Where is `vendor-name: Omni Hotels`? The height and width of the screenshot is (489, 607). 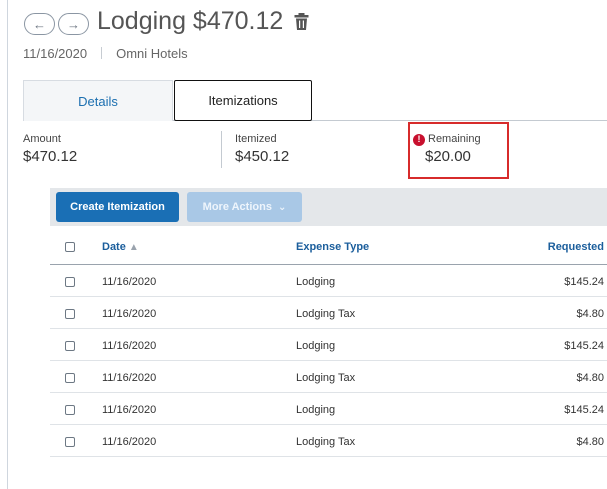
vendor-name: Omni Hotels is located at coordinates (152, 53).